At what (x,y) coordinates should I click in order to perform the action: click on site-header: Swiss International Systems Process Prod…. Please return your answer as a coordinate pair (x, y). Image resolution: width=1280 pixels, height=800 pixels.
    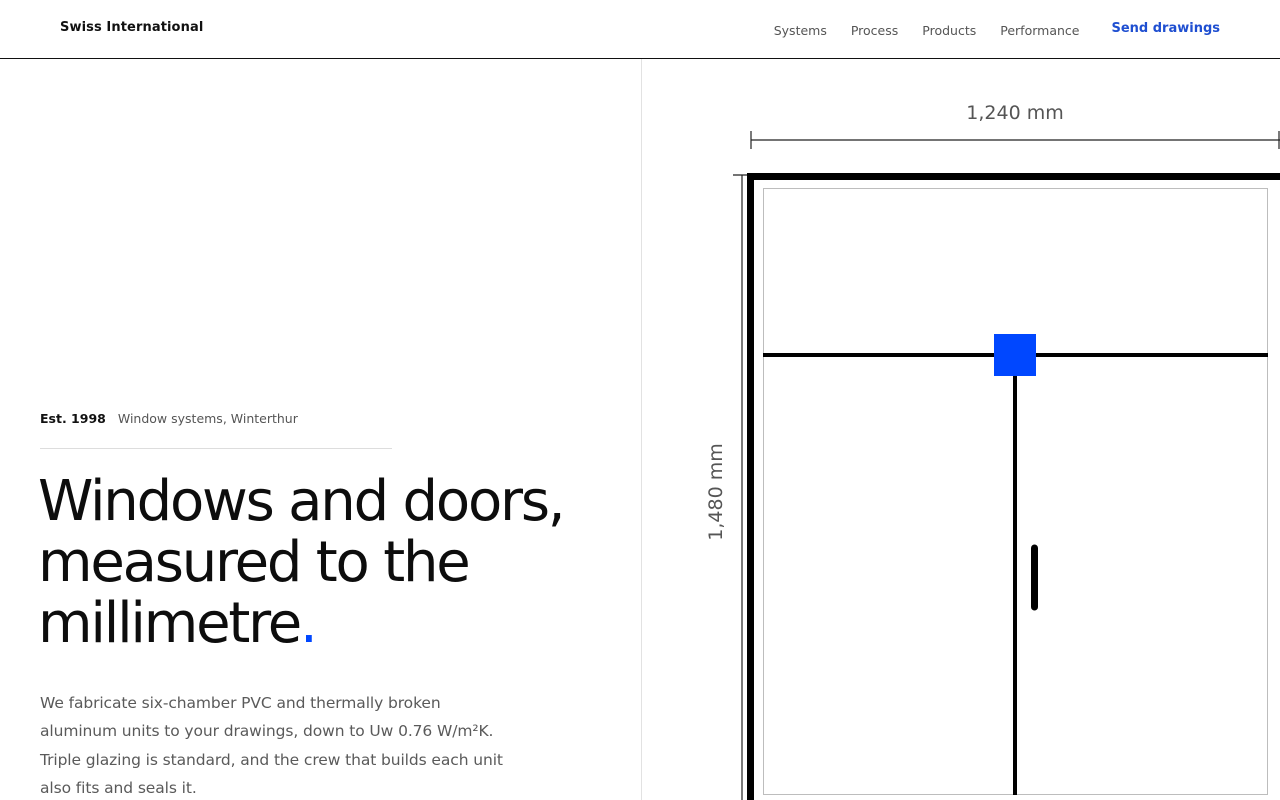
    Looking at the image, I should click on (640, 29).